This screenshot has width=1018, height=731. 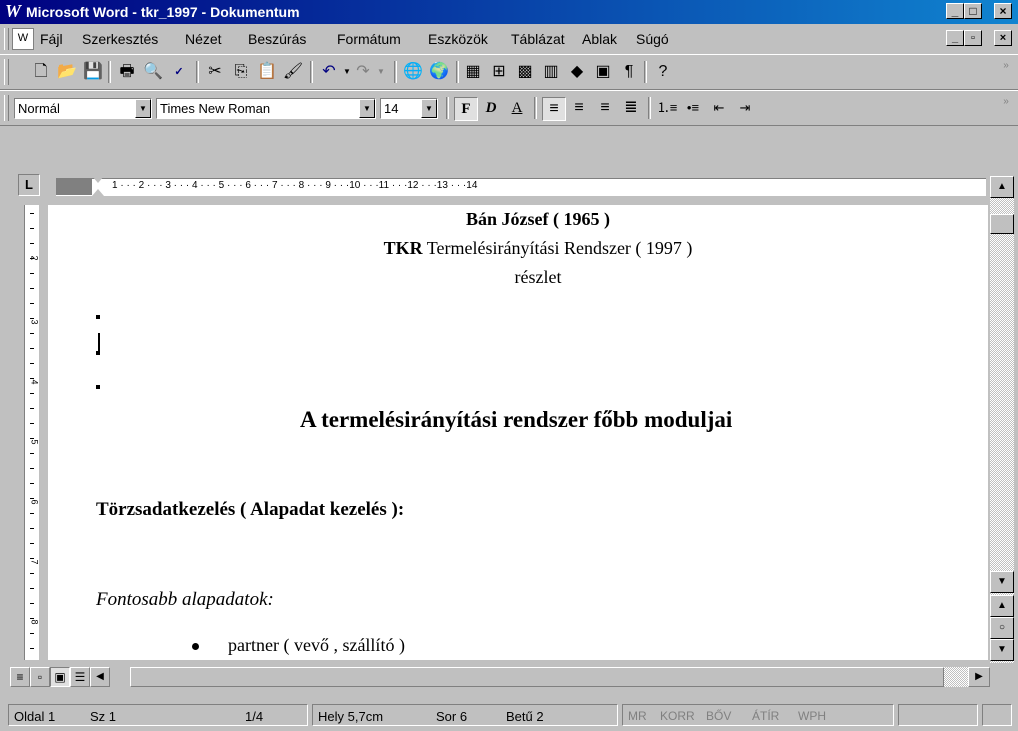 What do you see at coordinates (812, 716) in the screenshot?
I see `indicator-wordperfect: WPH` at bounding box center [812, 716].